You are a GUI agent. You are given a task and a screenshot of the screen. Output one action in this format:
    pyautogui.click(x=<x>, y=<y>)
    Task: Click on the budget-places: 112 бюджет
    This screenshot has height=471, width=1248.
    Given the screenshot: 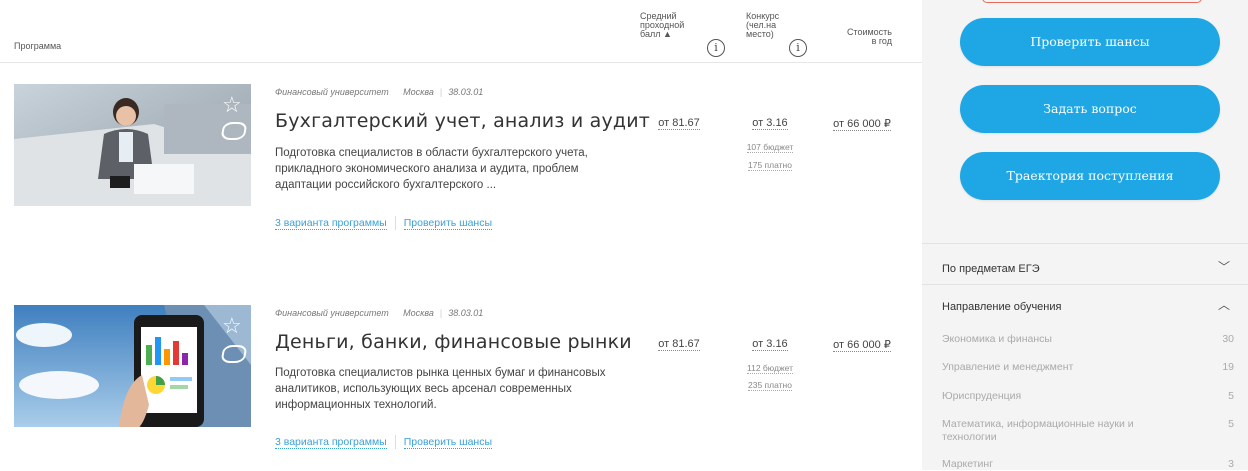 What is the action you would take?
    pyautogui.click(x=770, y=368)
    